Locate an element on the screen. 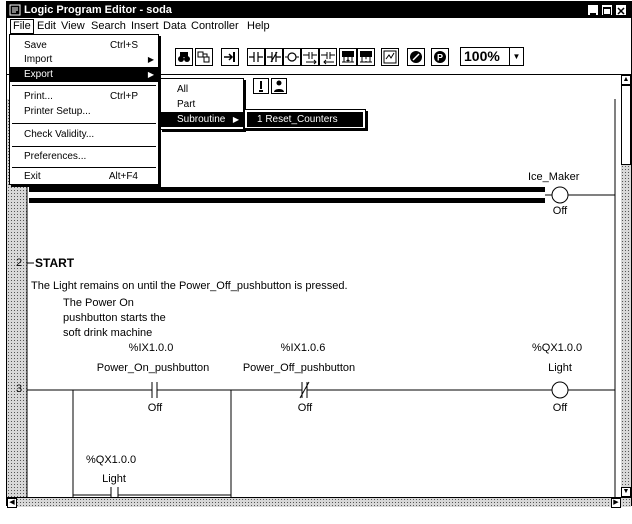  export-menu-all-label: All is located at coordinates (183, 89).